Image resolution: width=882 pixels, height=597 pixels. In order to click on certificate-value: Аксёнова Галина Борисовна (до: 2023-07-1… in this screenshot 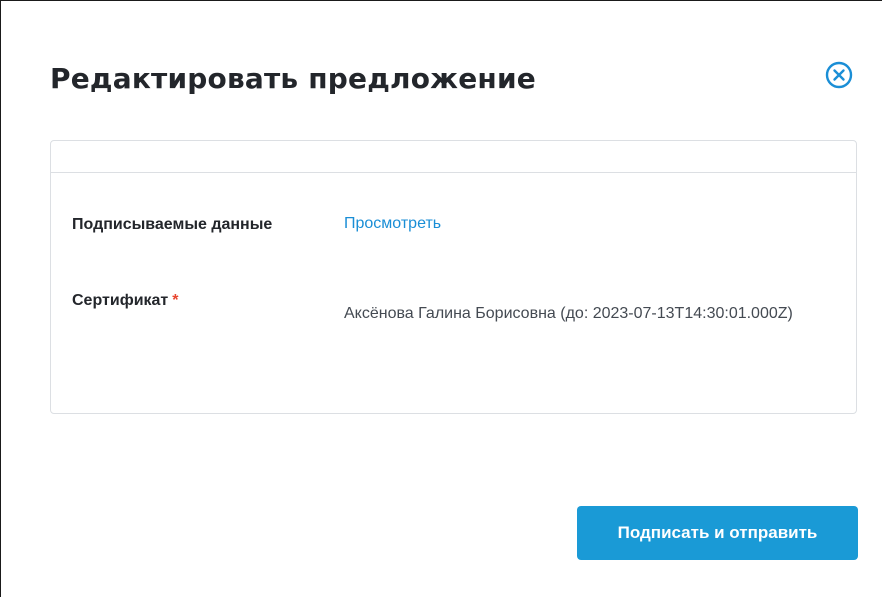, I will do `click(579, 314)`.